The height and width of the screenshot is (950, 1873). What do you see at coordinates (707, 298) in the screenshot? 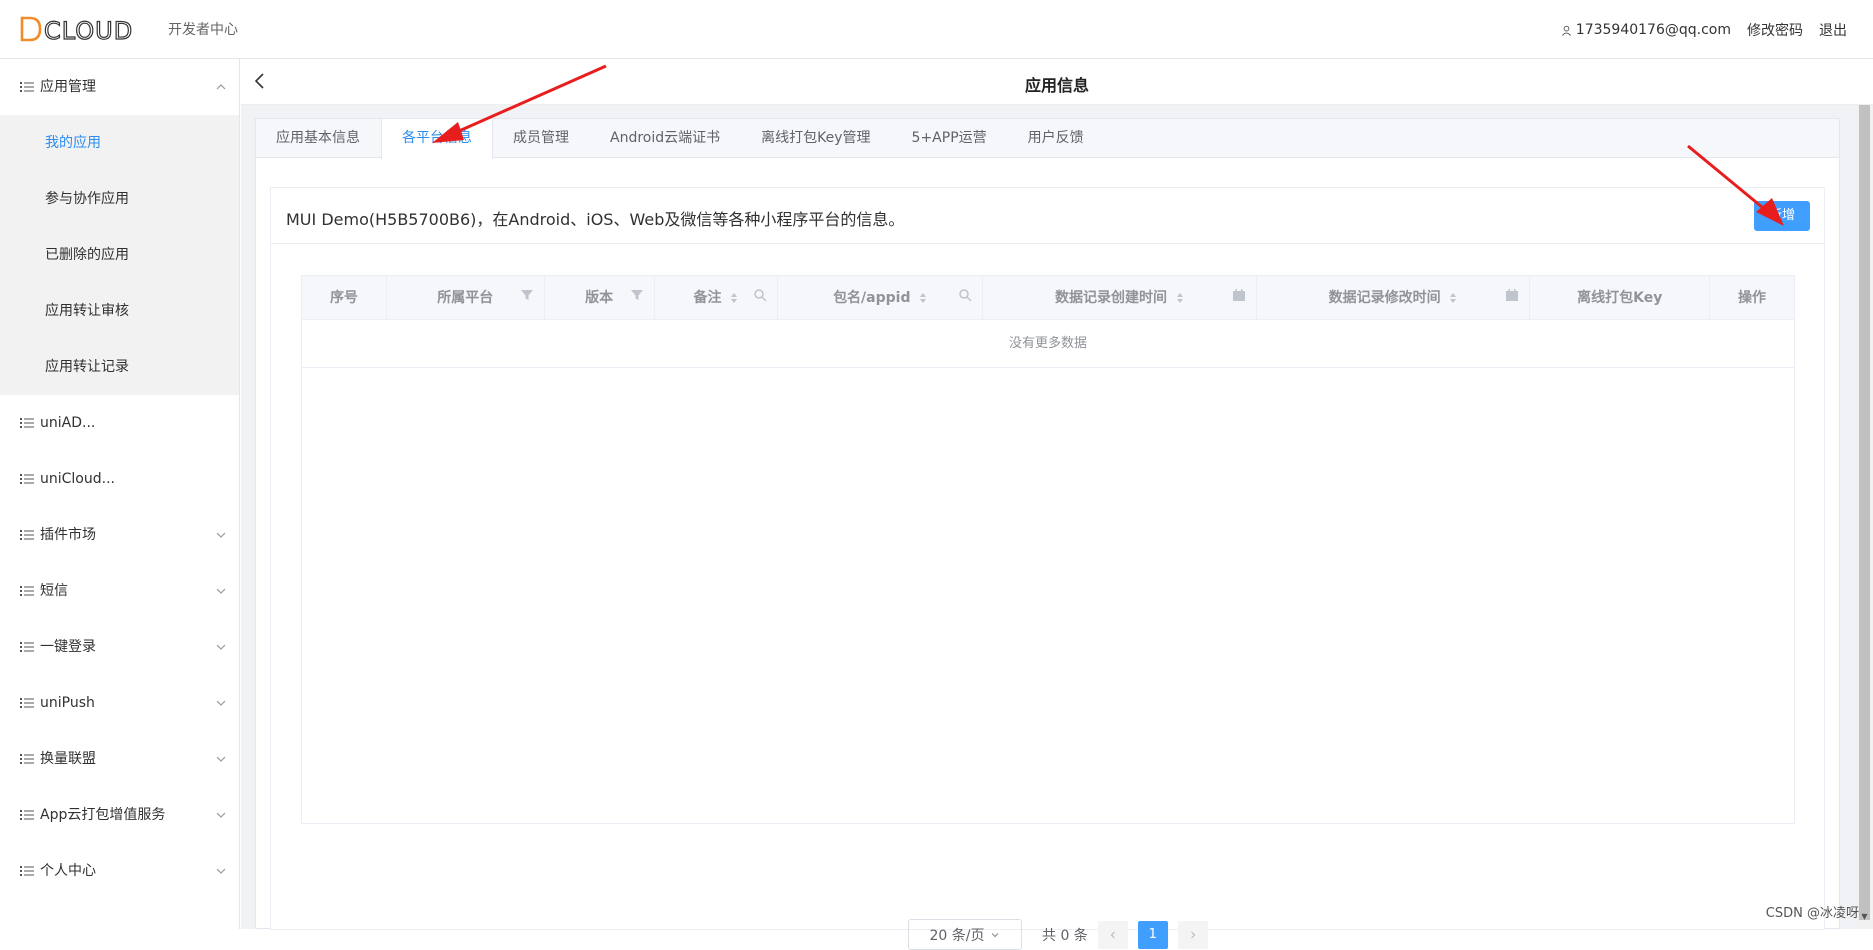
I see `column-label: 备注` at bounding box center [707, 298].